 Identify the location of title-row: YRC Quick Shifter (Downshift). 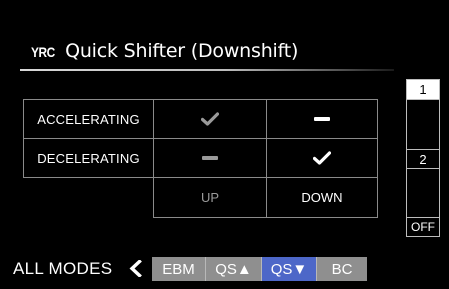
(164, 52).